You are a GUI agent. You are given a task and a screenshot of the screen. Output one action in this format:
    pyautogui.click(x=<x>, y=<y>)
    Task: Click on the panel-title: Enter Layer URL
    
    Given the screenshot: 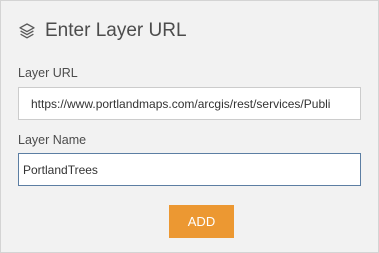 What is the action you would take?
    pyautogui.click(x=116, y=30)
    